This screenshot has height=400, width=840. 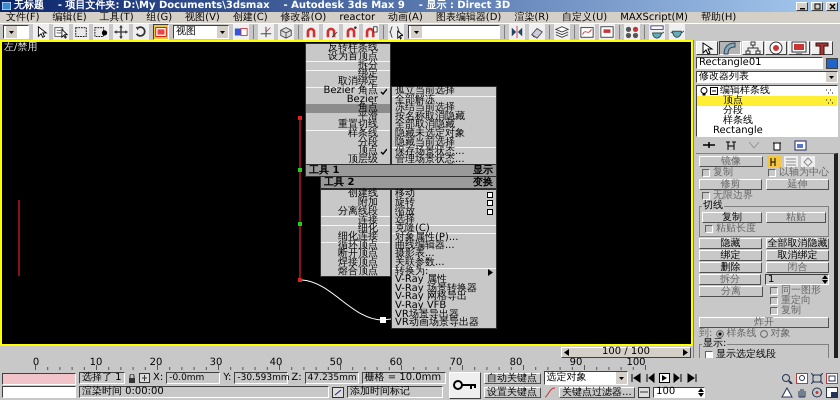 What do you see at coordinates (802, 392) in the screenshot?
I see `pan-hand-button` at bounding box center [802, 392].